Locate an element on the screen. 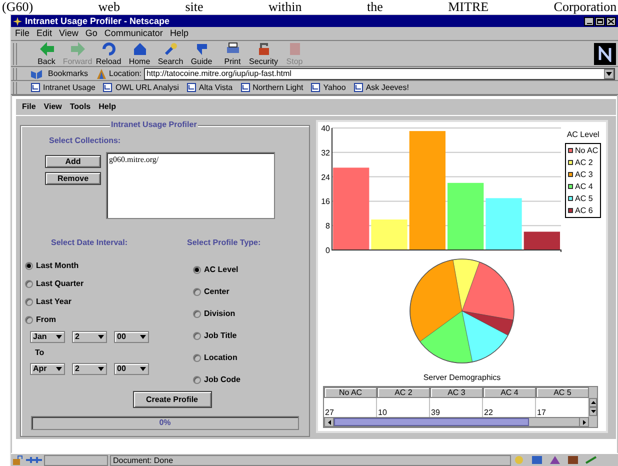  location-field: http://tatocoine.mitre.org/iup/iup-fast.html is located at coordinates (379, 74).